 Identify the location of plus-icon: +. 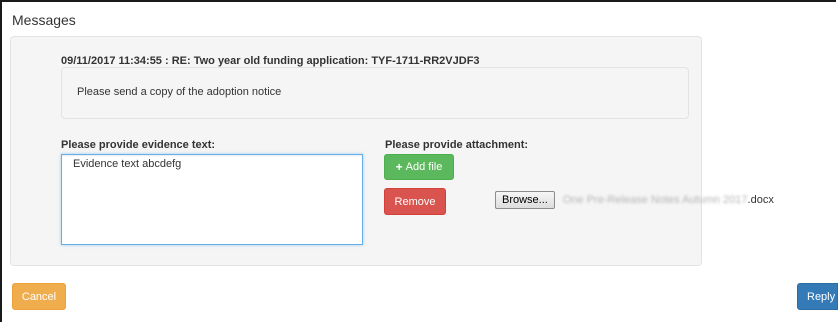
(399, 167).